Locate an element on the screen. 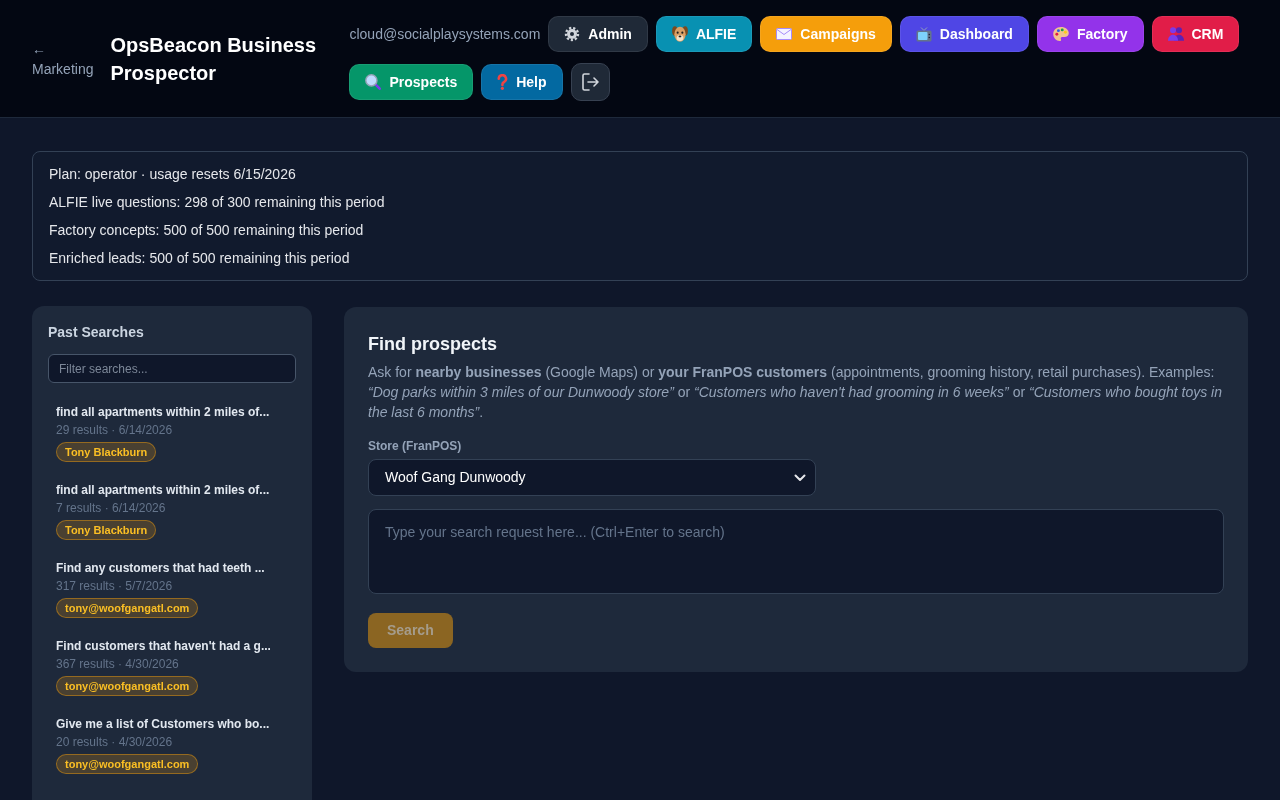 This screenshot has height=800, width=1280. store-select: Woof Gang Dunwoody is located at coordinates (592, 477).